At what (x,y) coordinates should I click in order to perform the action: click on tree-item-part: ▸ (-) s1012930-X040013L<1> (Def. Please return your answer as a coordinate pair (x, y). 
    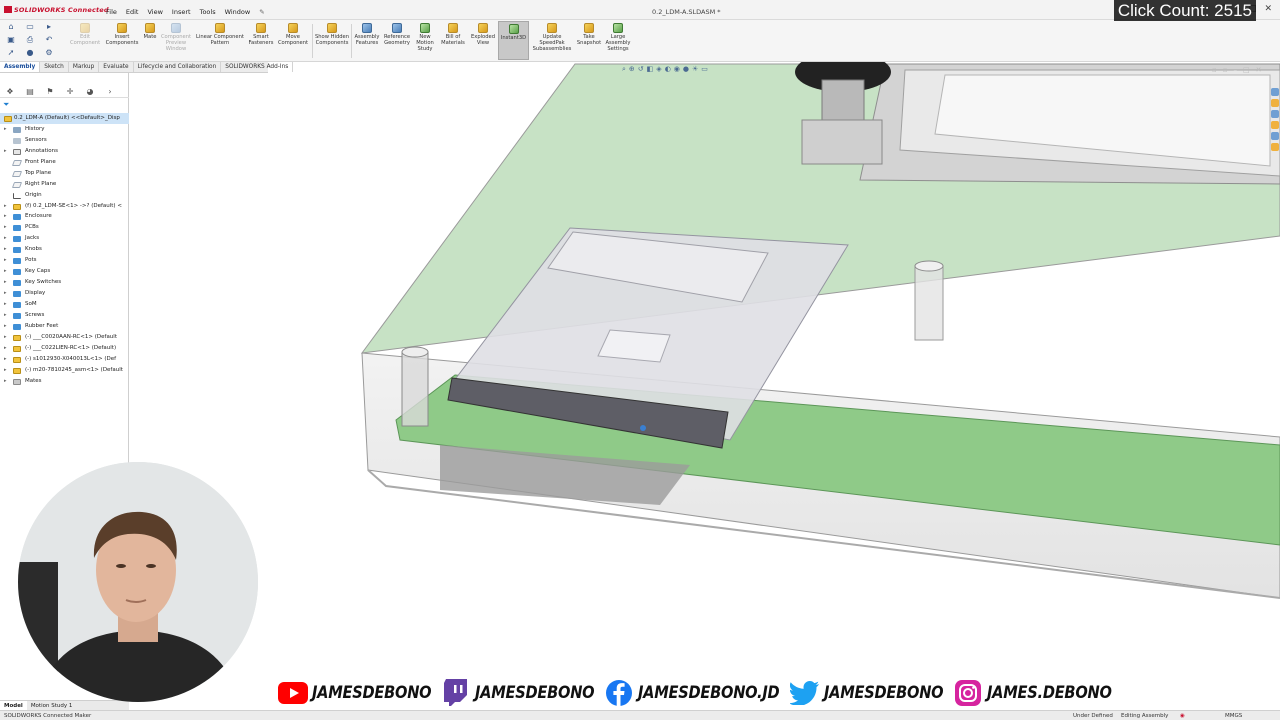
    Looking at the image, I should click on (64, 359).